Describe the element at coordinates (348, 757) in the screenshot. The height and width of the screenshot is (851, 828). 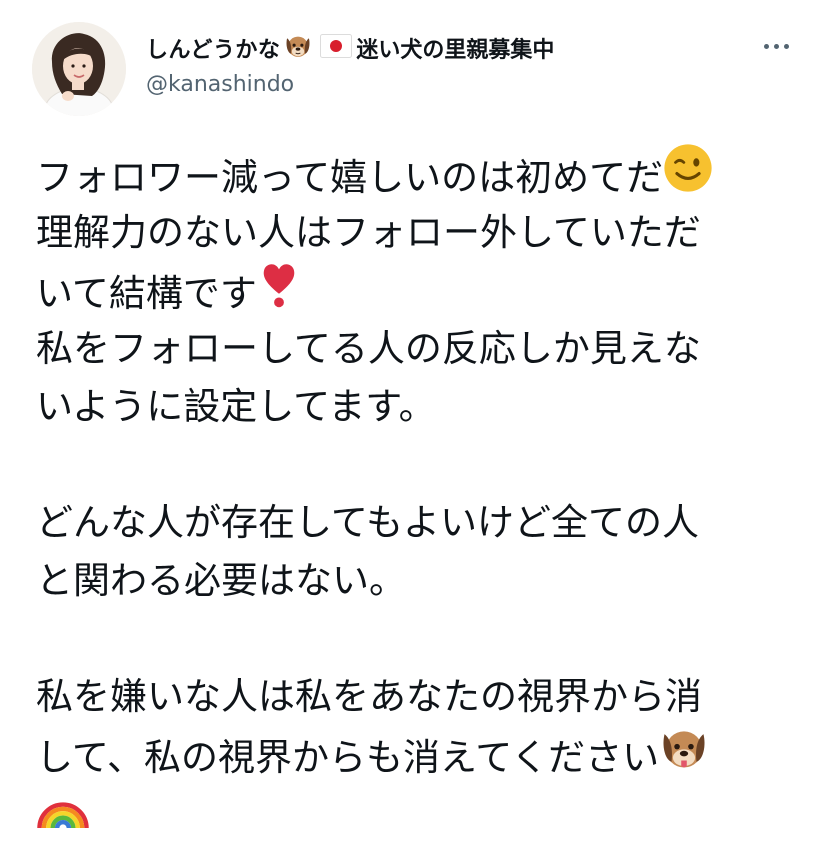
I see `tweet-line-text: して、私の視界からも消えてください` at that location.